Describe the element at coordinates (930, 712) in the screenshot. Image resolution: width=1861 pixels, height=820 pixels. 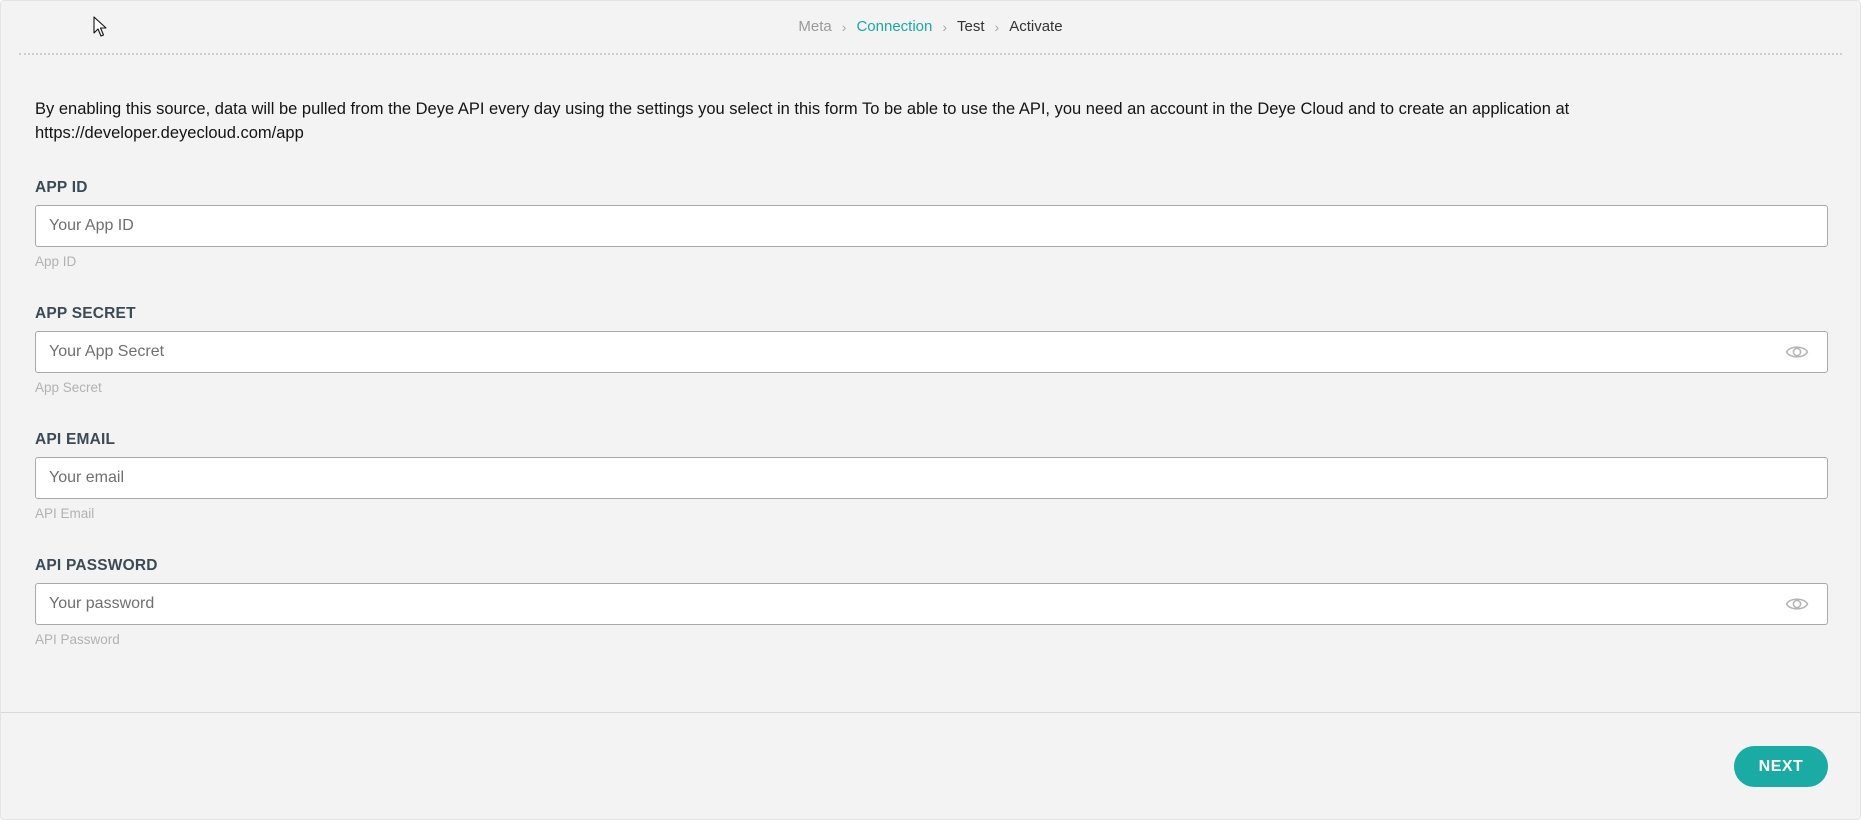
I see `footer-divider` at that location.